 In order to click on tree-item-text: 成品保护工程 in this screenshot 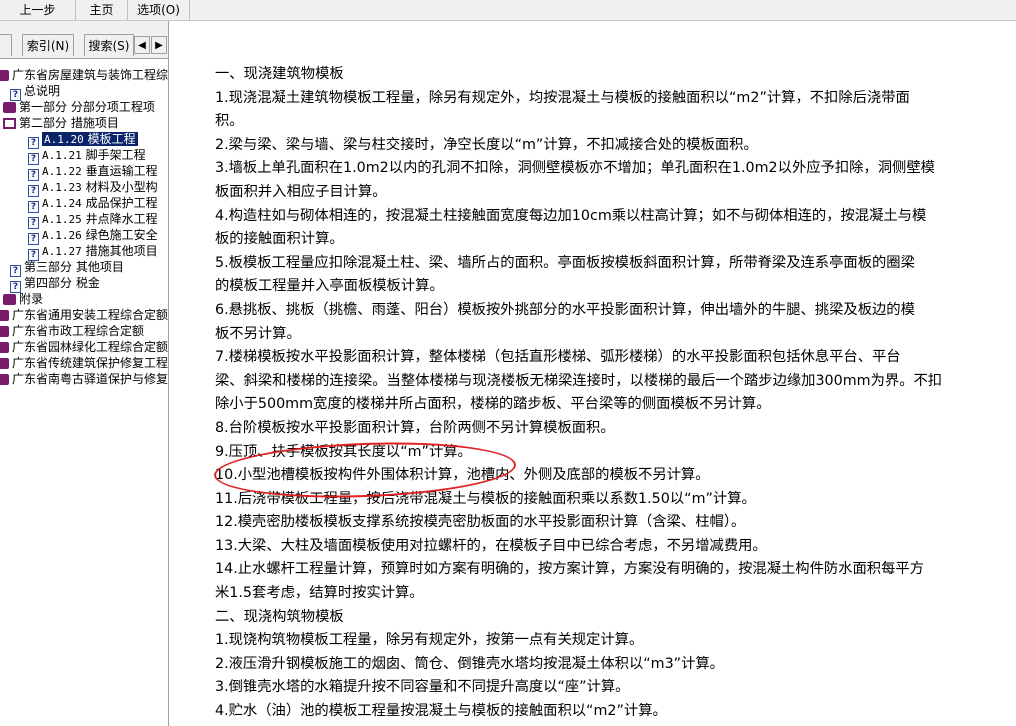, I will do `click(121, 203)`.